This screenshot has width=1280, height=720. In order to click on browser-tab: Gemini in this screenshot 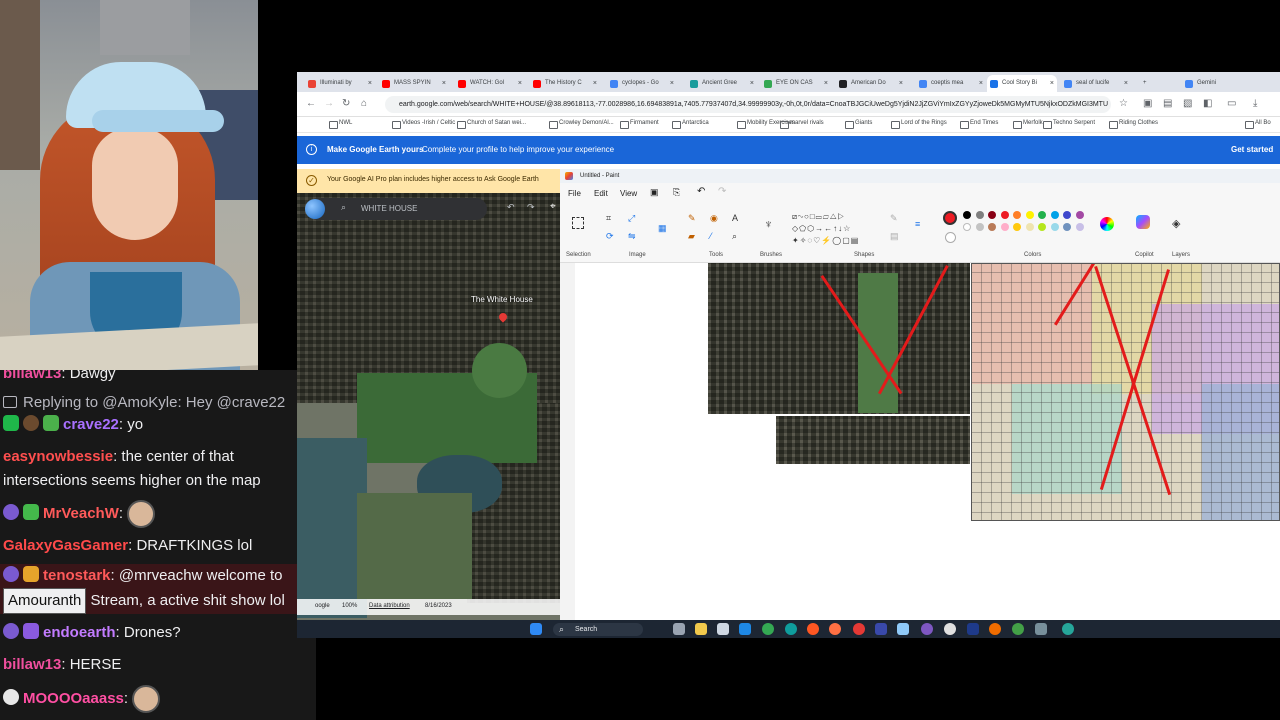, I will do `click(1212, 83)`.